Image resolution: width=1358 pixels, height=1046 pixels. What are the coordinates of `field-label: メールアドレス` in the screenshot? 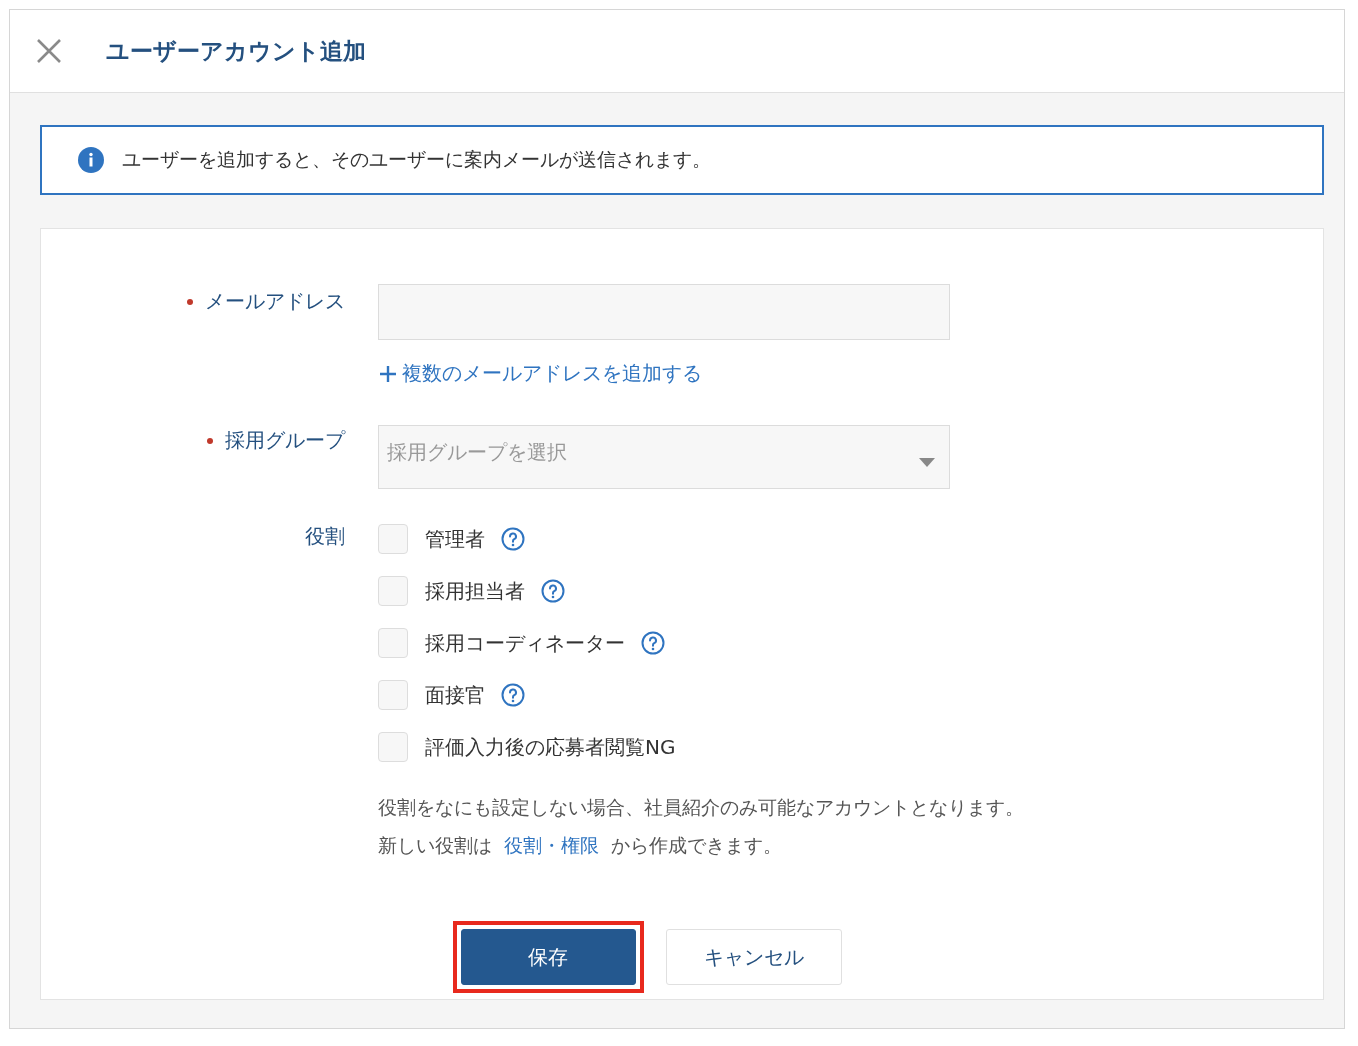 It's located at (275, 301).